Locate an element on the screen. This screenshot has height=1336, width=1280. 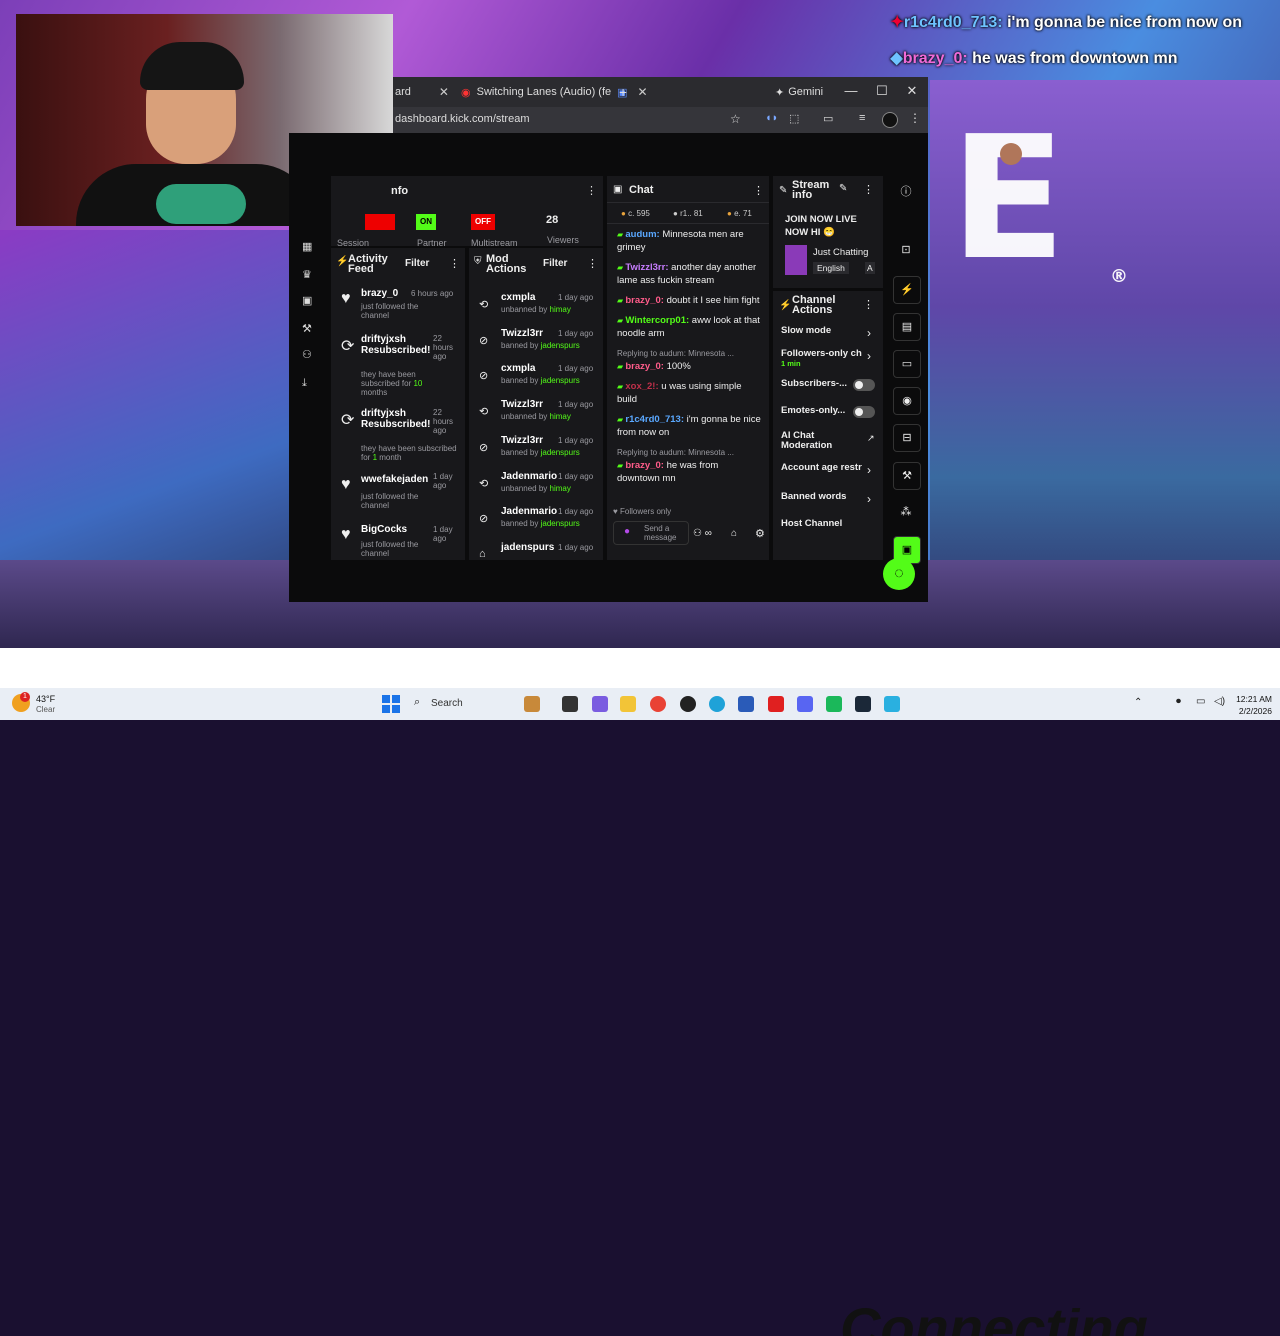
task-view-icon is located at coordinates (570, 704).